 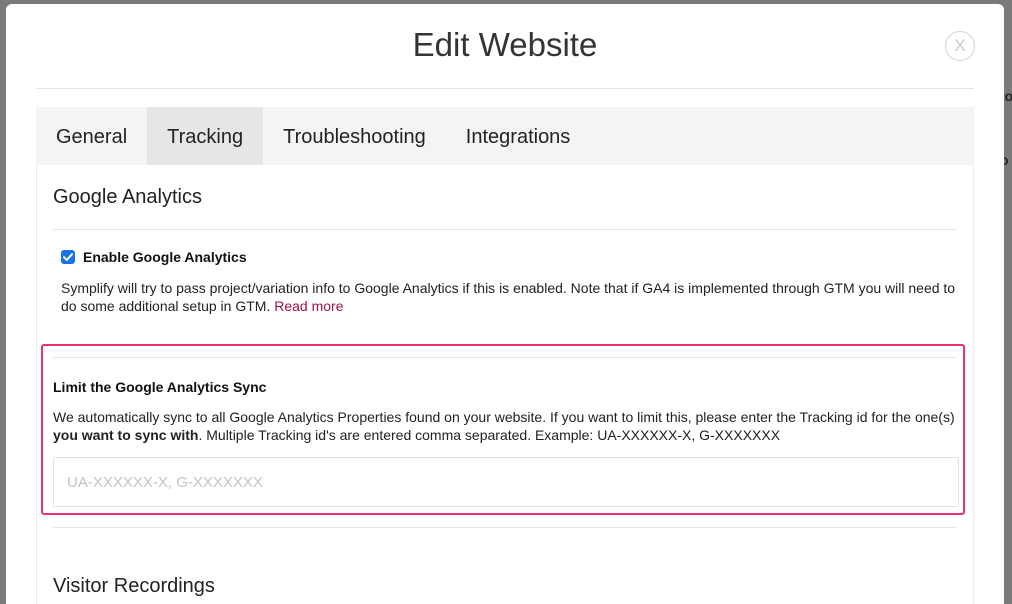 What do you see at coordinates (308, 306) in the screenshot?
I see `read-more-link: Read more` at bounding box center [308, 306].